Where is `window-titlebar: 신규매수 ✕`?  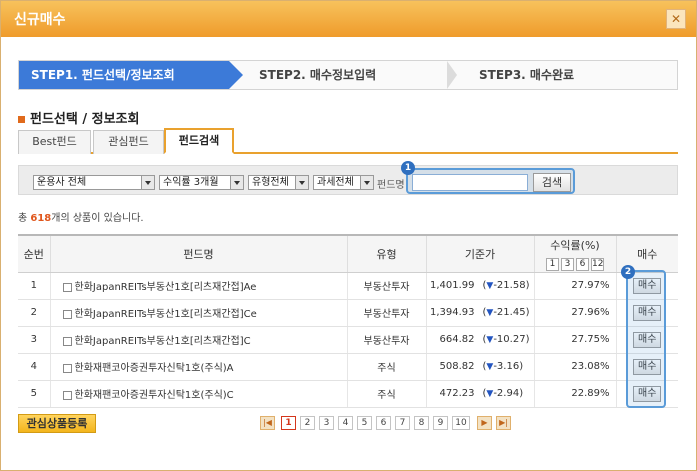 window-titlebar: 신규매수 ✕ is located at coordinates (348, 19).